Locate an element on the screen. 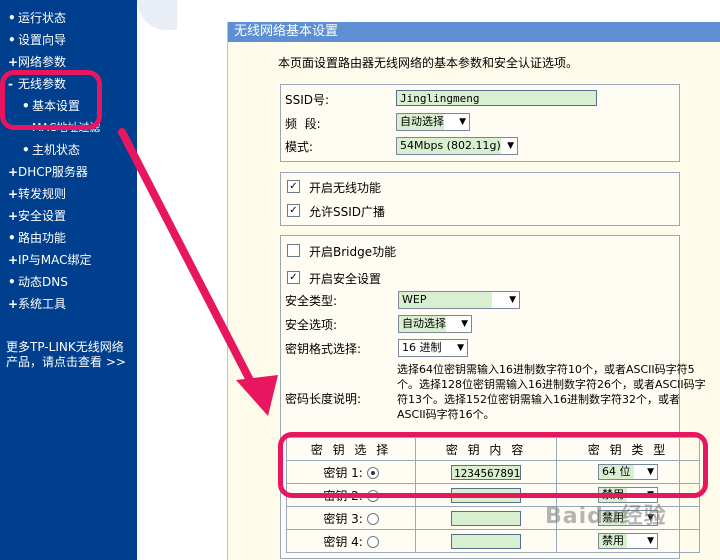  watermark: Baidu经验 is located at coordinates (606, 516).